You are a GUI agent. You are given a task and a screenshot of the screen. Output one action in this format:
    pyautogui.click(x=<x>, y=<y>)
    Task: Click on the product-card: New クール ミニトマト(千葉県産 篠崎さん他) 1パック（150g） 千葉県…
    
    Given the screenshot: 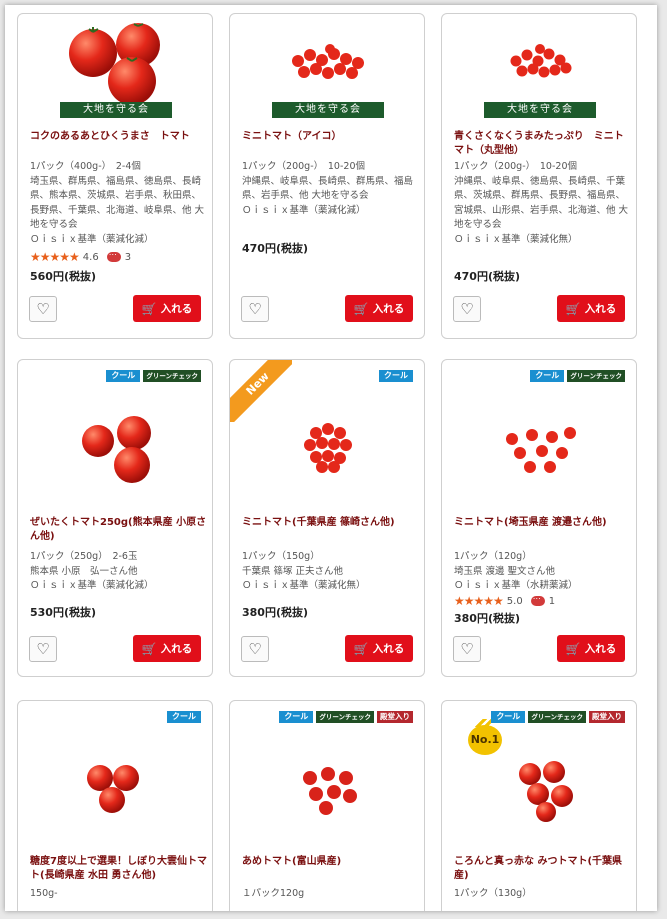 What is the action you would take?
    pyautogui.click(x=327, y=518)
    